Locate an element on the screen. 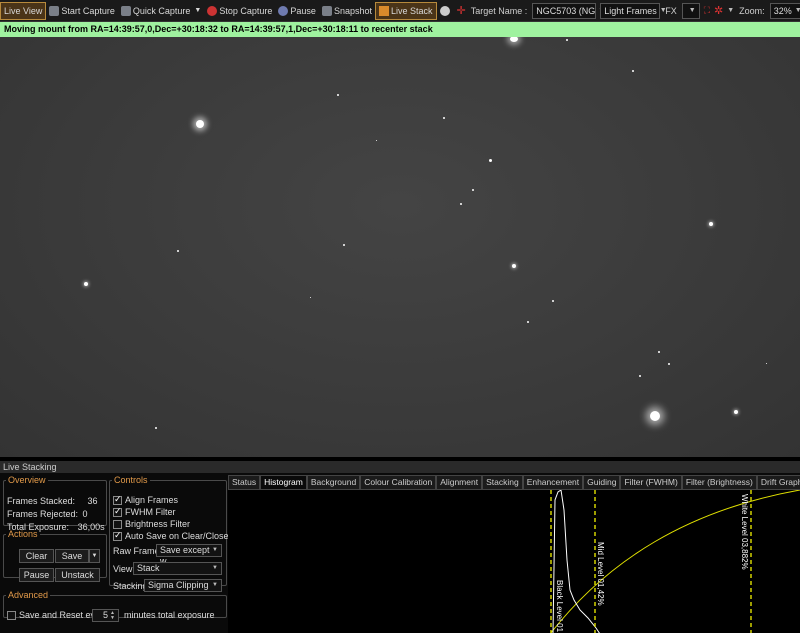  start-capture-button: Start Capture is located at coordinates (82, 11).